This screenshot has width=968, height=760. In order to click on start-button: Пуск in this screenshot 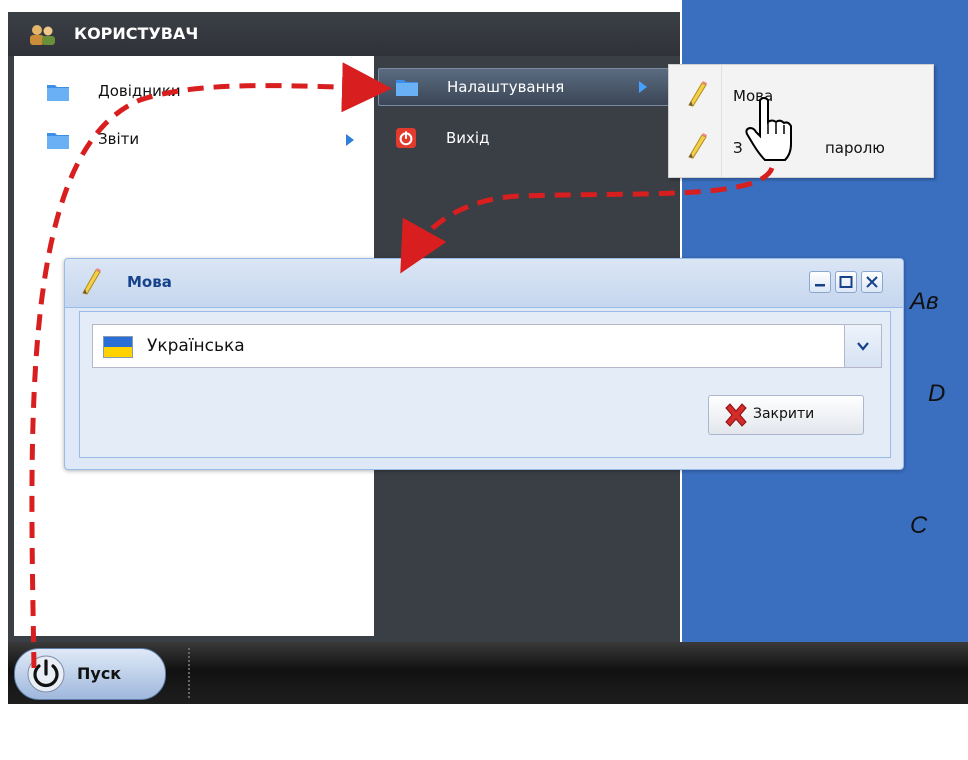, I will do `click(90, 674)`.